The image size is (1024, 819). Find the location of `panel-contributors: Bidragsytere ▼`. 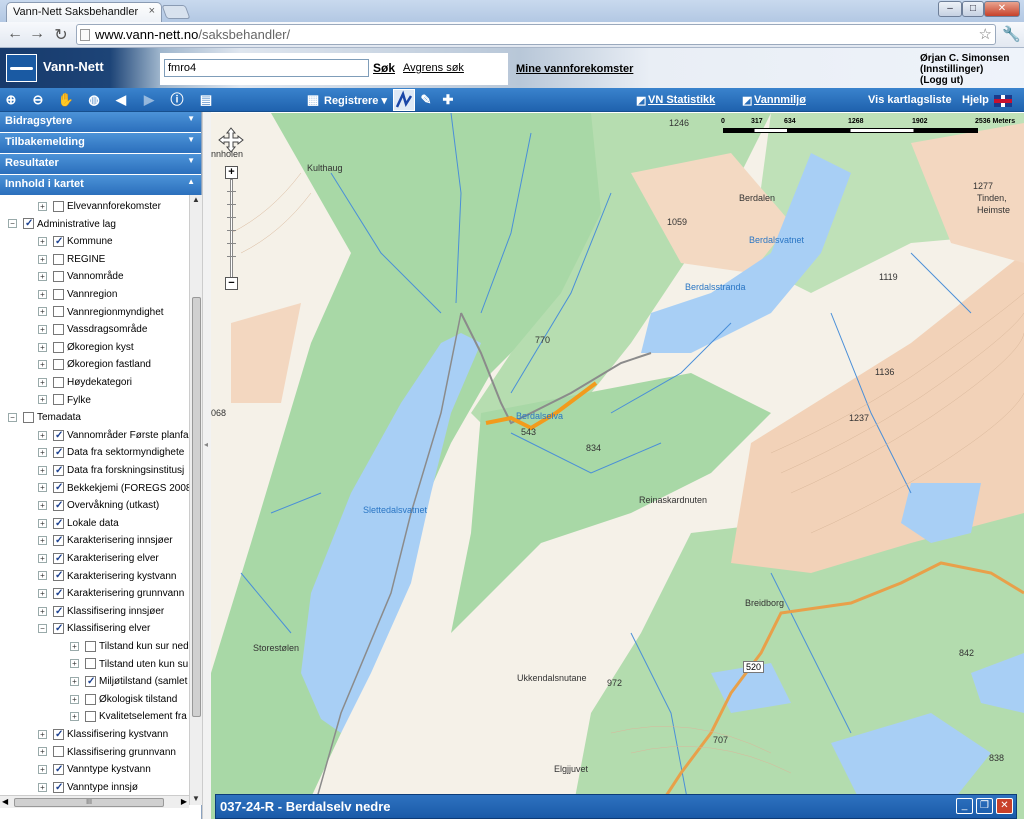

panel-contributors: Bidragsytere ▼ is located at coordinates (100, 122).